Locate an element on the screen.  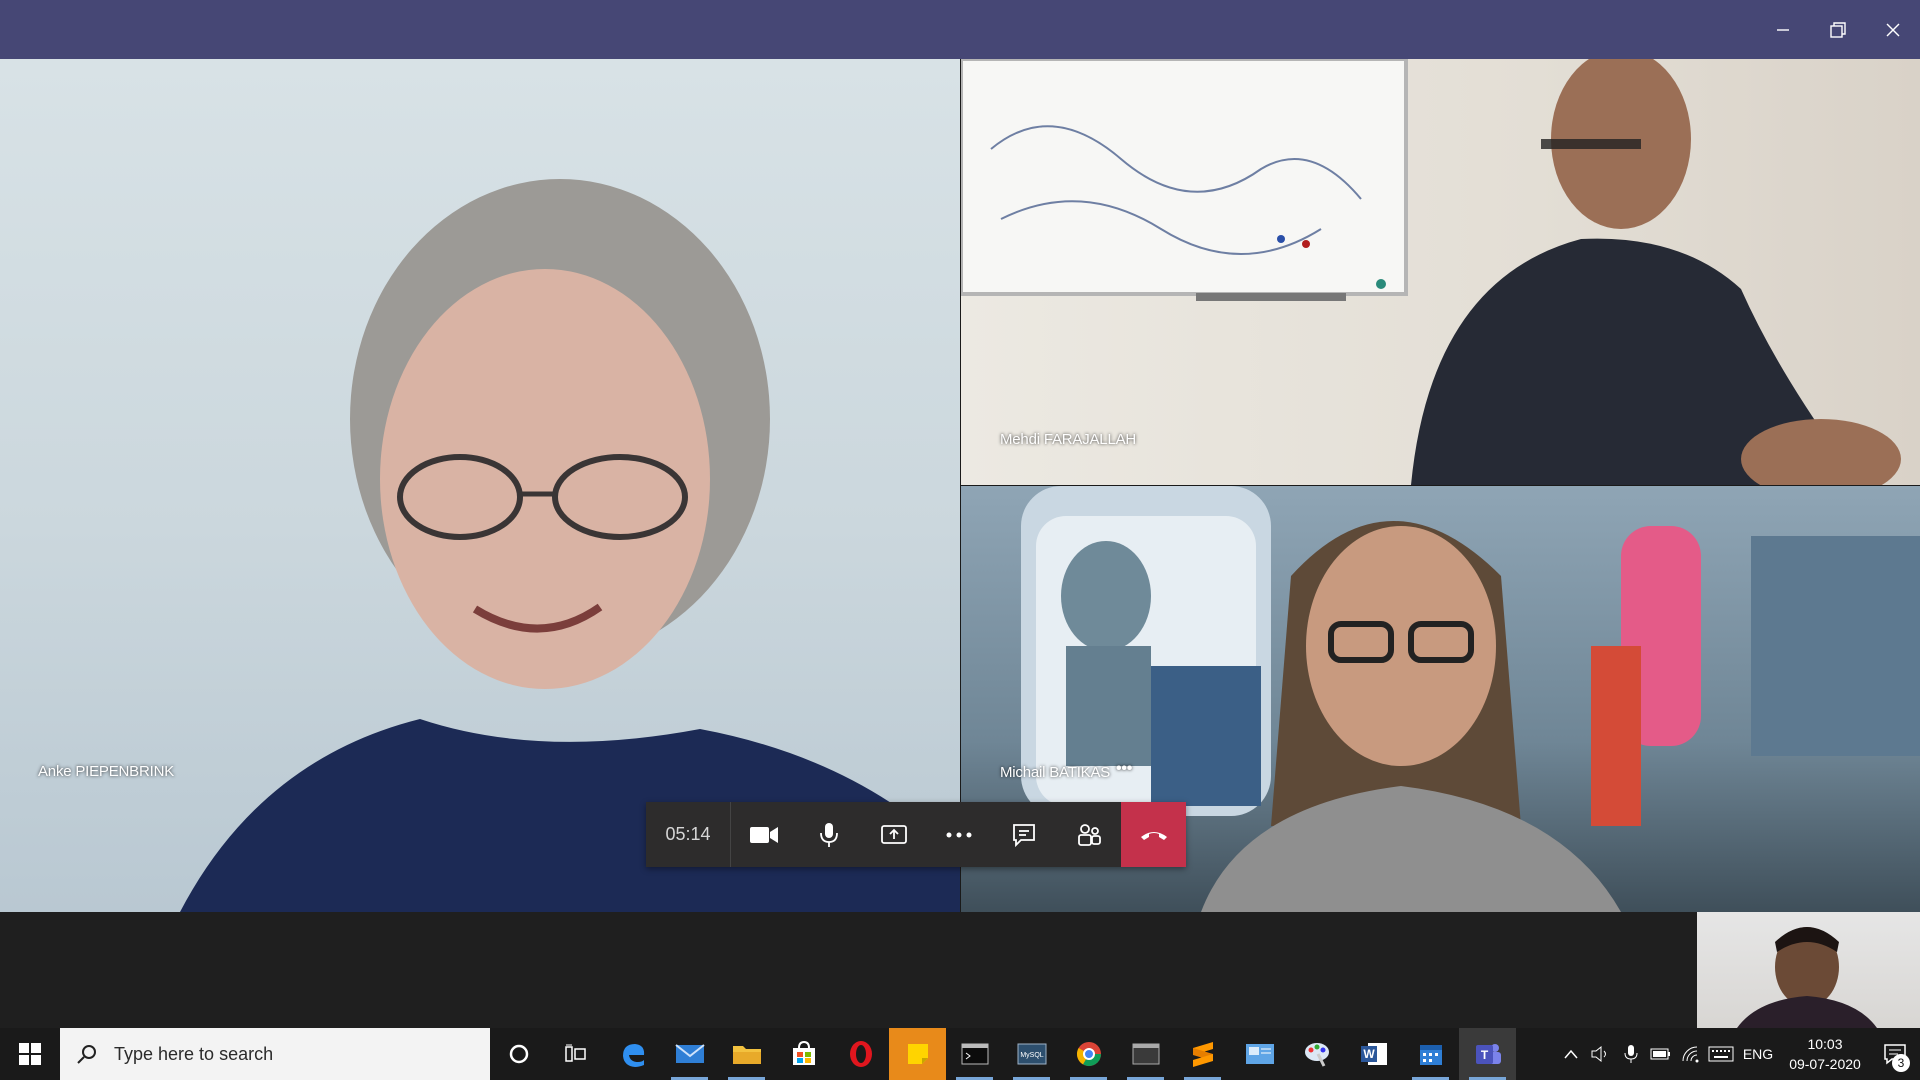
participant-name: Anke PIEPENBRINK is located at coordinates (106, 771).